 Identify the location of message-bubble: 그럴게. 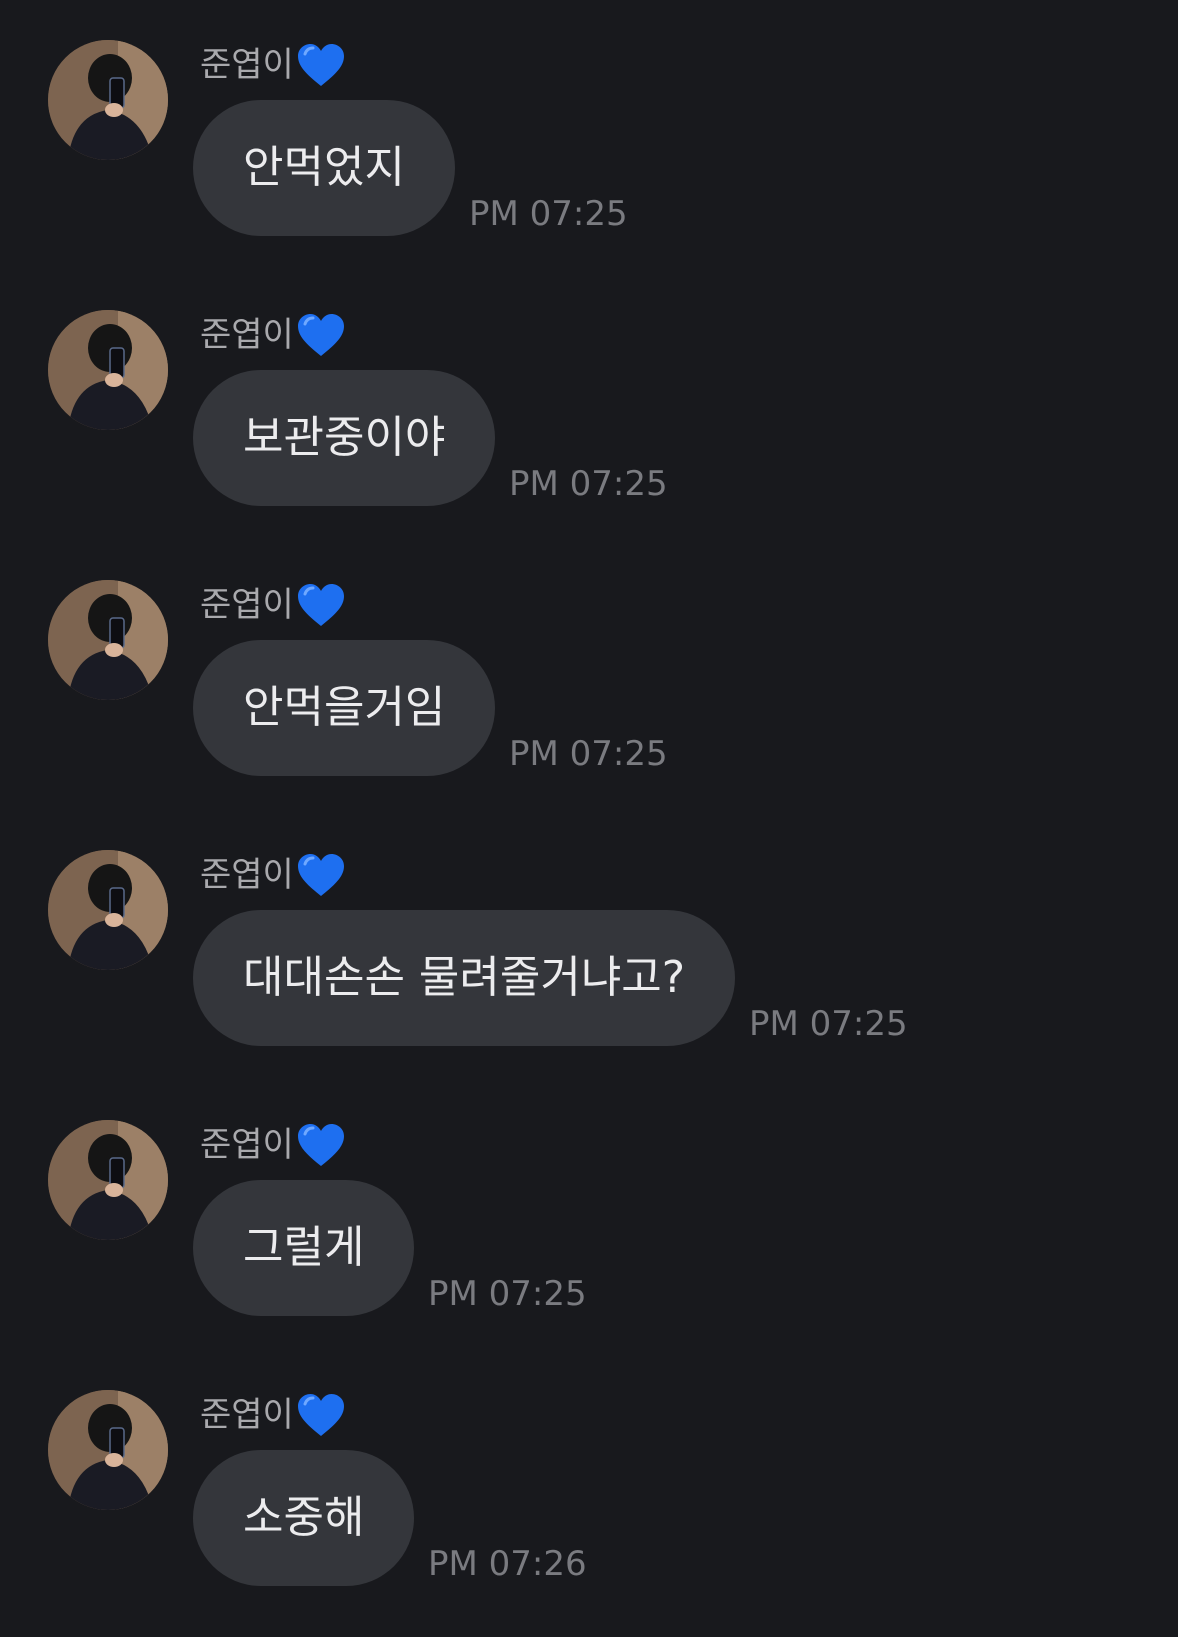
(304, 1248).